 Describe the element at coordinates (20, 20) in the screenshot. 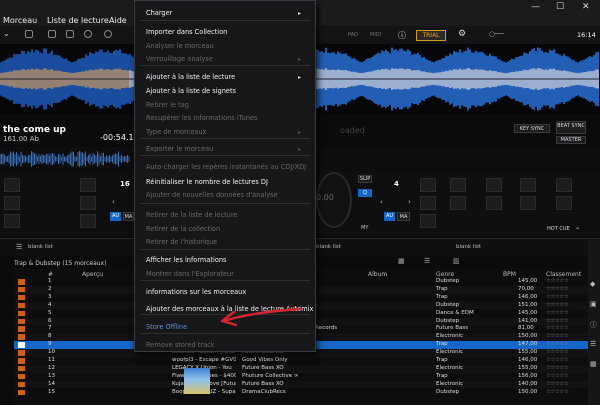

I see `menu-morceau: Morceau` at that location.